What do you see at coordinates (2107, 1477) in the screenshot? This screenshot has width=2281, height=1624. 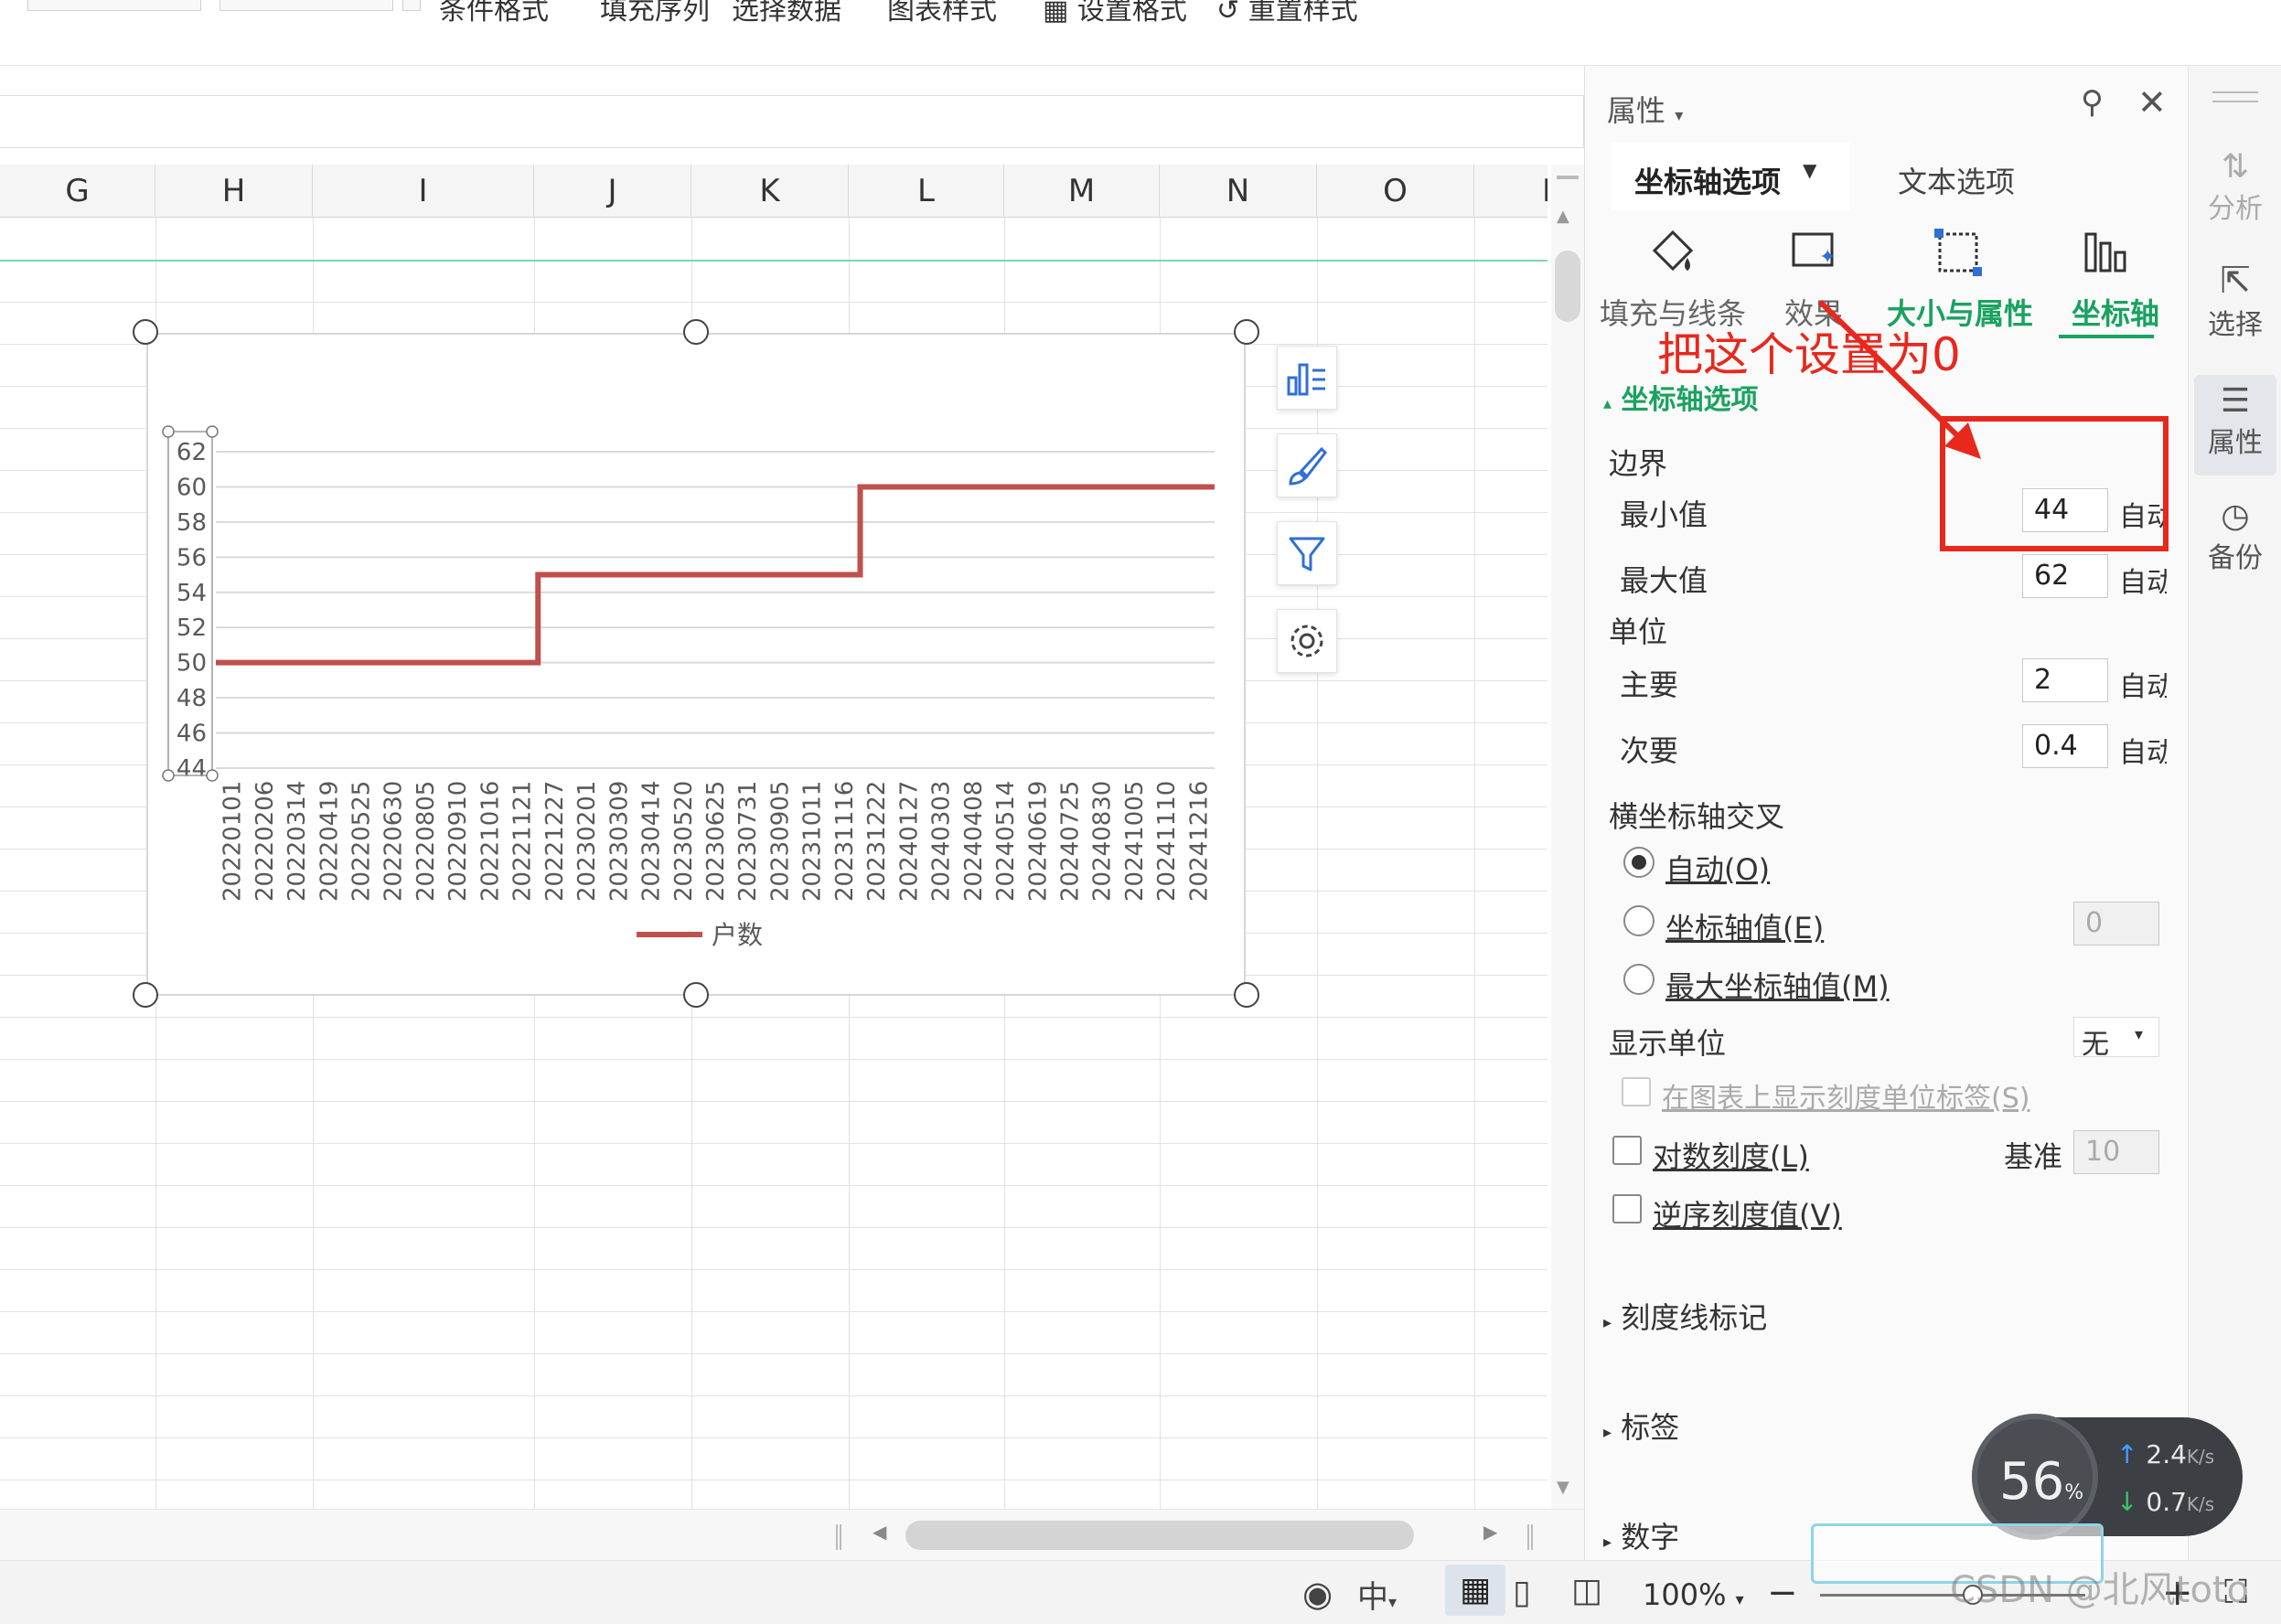 I see `network-monitor: 56% ↑ 2.4K/s ↓ 0.7K/s` at bounding box center [2107, 1477].